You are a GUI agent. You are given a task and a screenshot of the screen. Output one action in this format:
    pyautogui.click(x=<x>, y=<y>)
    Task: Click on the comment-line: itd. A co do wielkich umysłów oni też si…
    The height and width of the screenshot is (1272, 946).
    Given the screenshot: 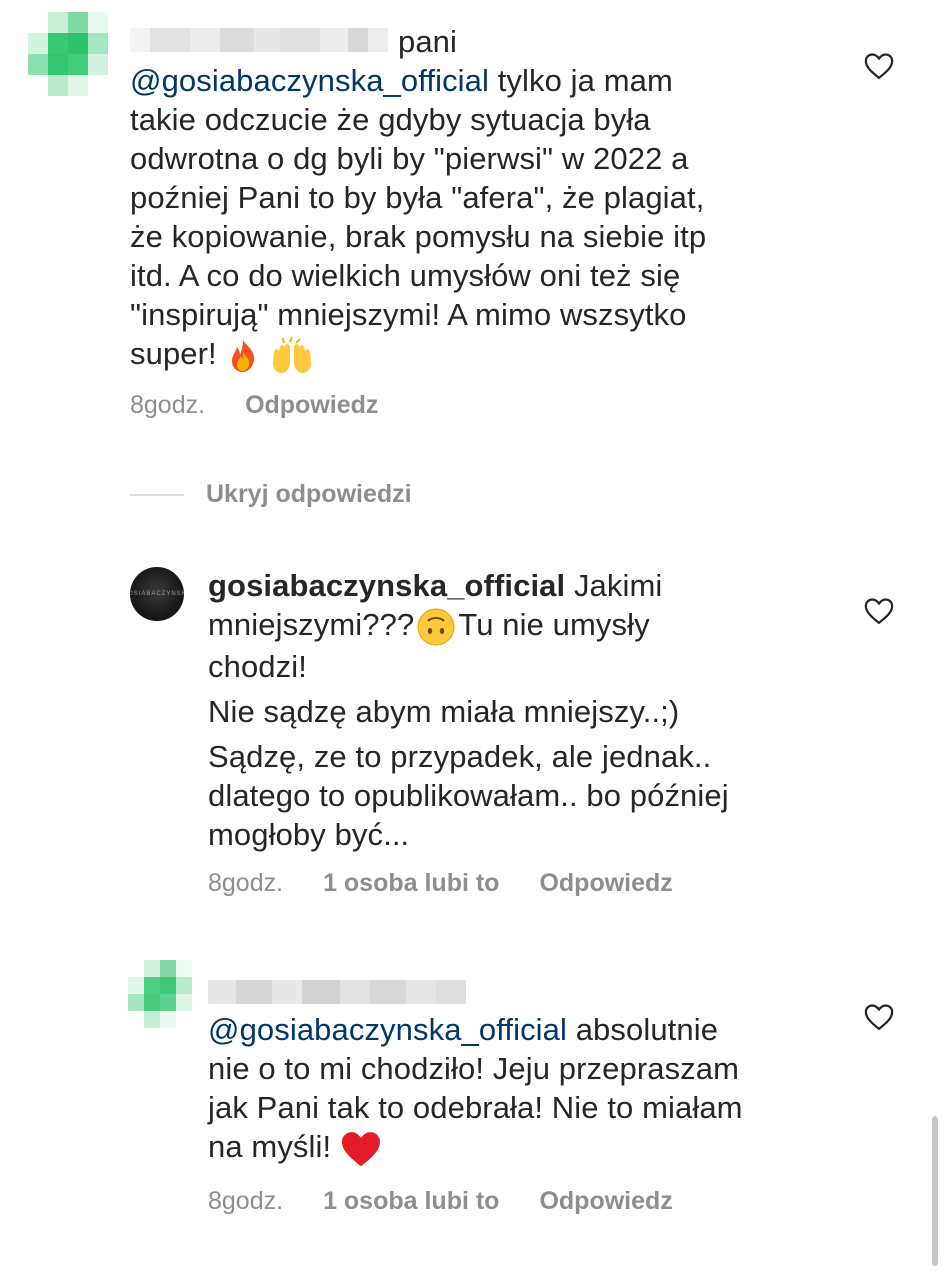 What is the action you would take?
    pyautogui.click(x=405, y=275)
    